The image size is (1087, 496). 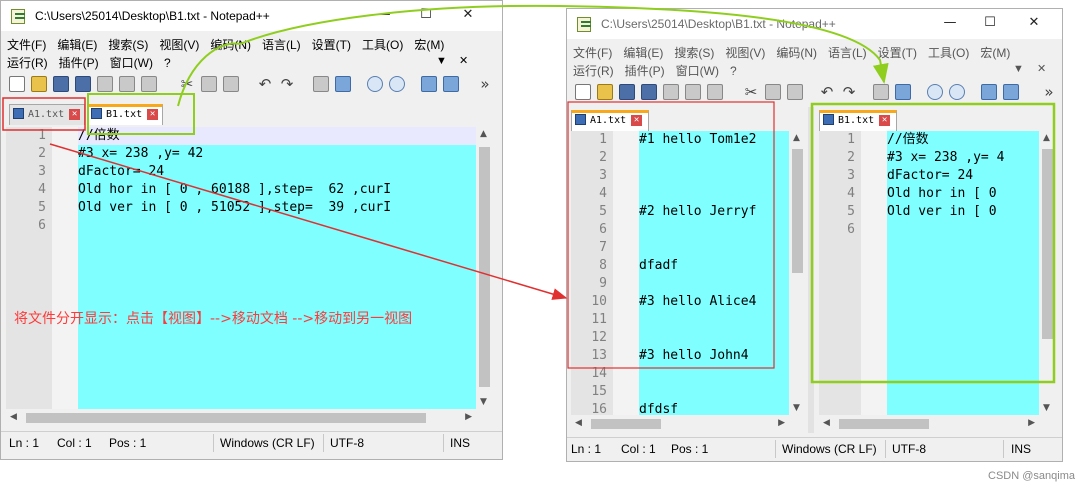 What do you see at coordinates (287, 84) in the screenshot?
I see `redo-icon: ↷` at bounding box center [287, 84].